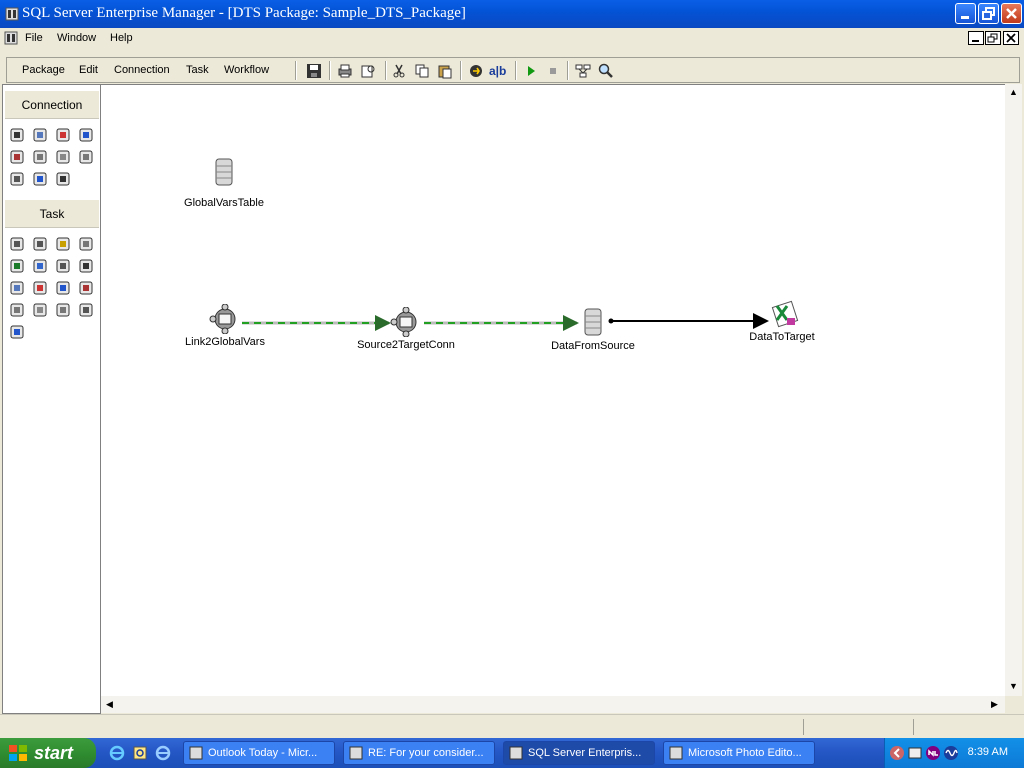 Image resolution: width=1024 pixels, height=768 pixels. What do you see at coordinates (445, 71) in the screenshot?
I see `paste-icon` at bounding box center [445, 71].